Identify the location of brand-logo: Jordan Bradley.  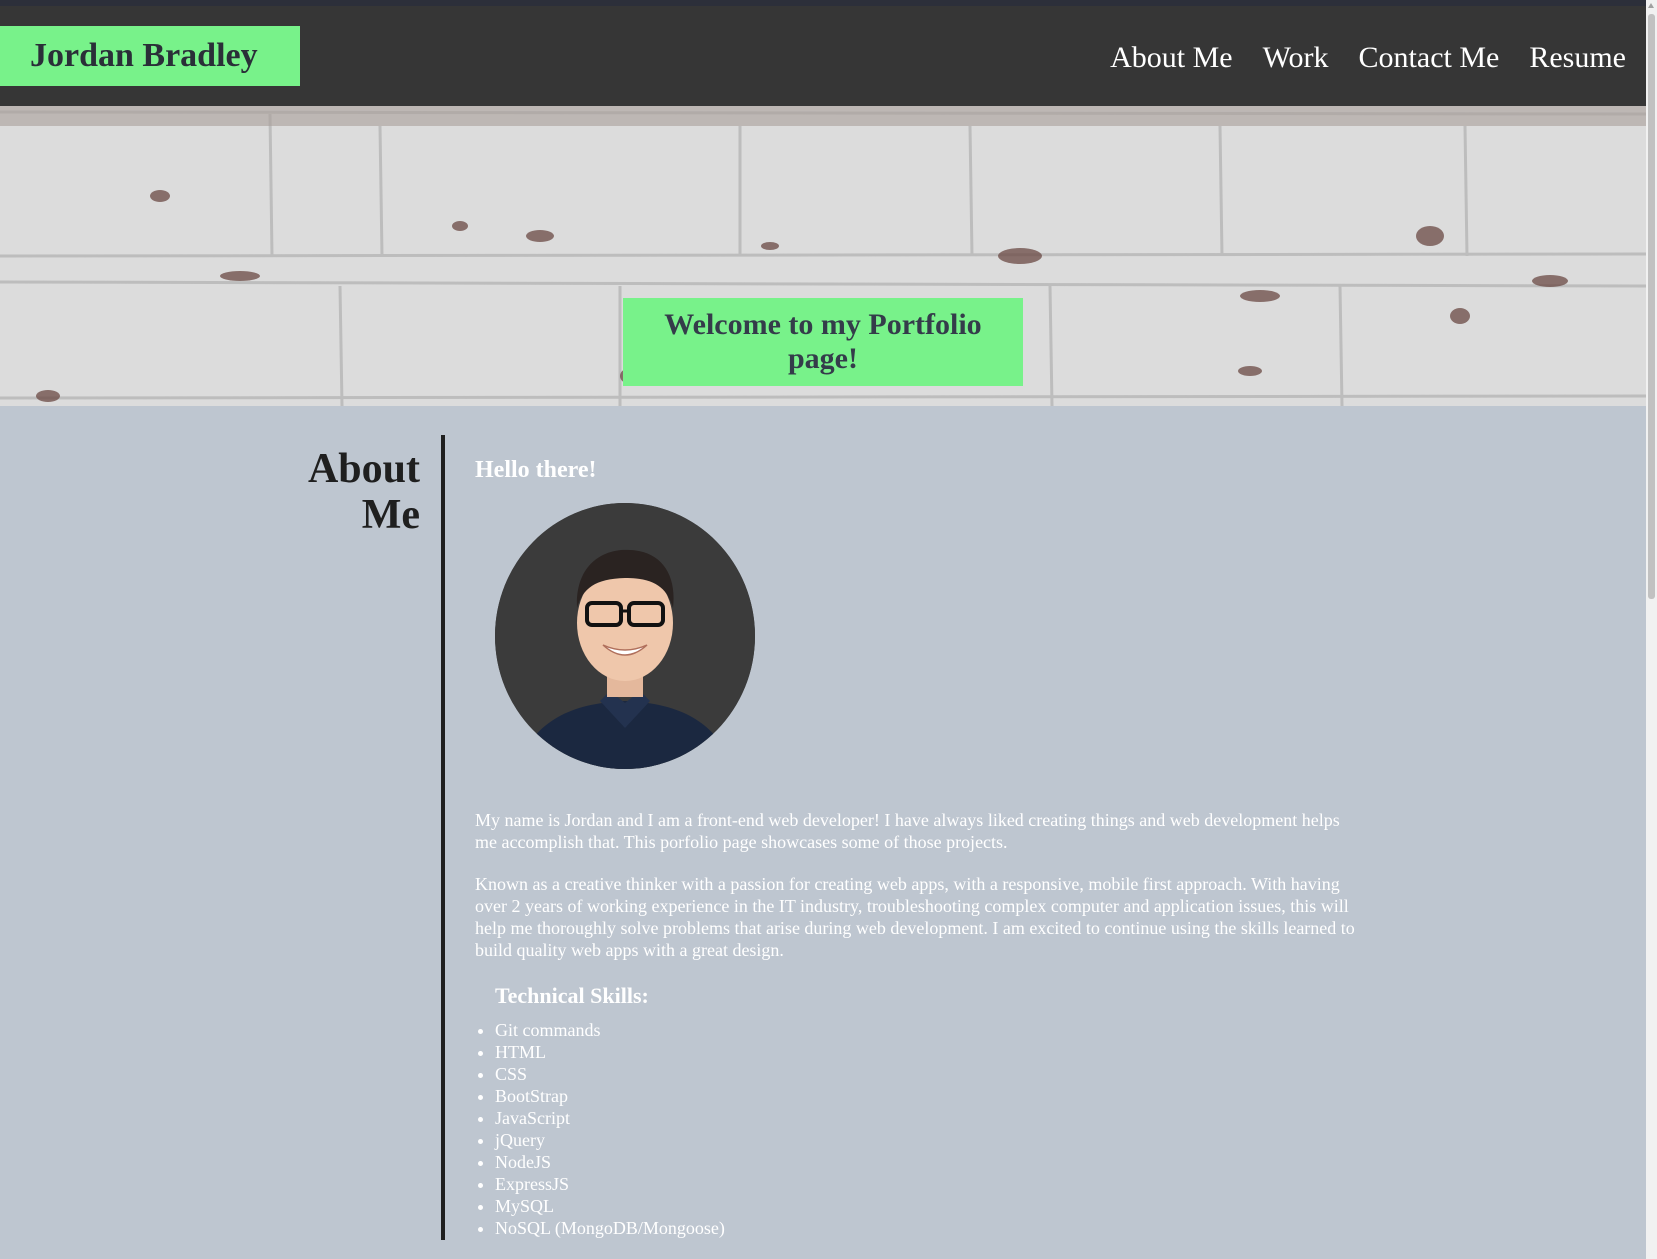
(150, 56).